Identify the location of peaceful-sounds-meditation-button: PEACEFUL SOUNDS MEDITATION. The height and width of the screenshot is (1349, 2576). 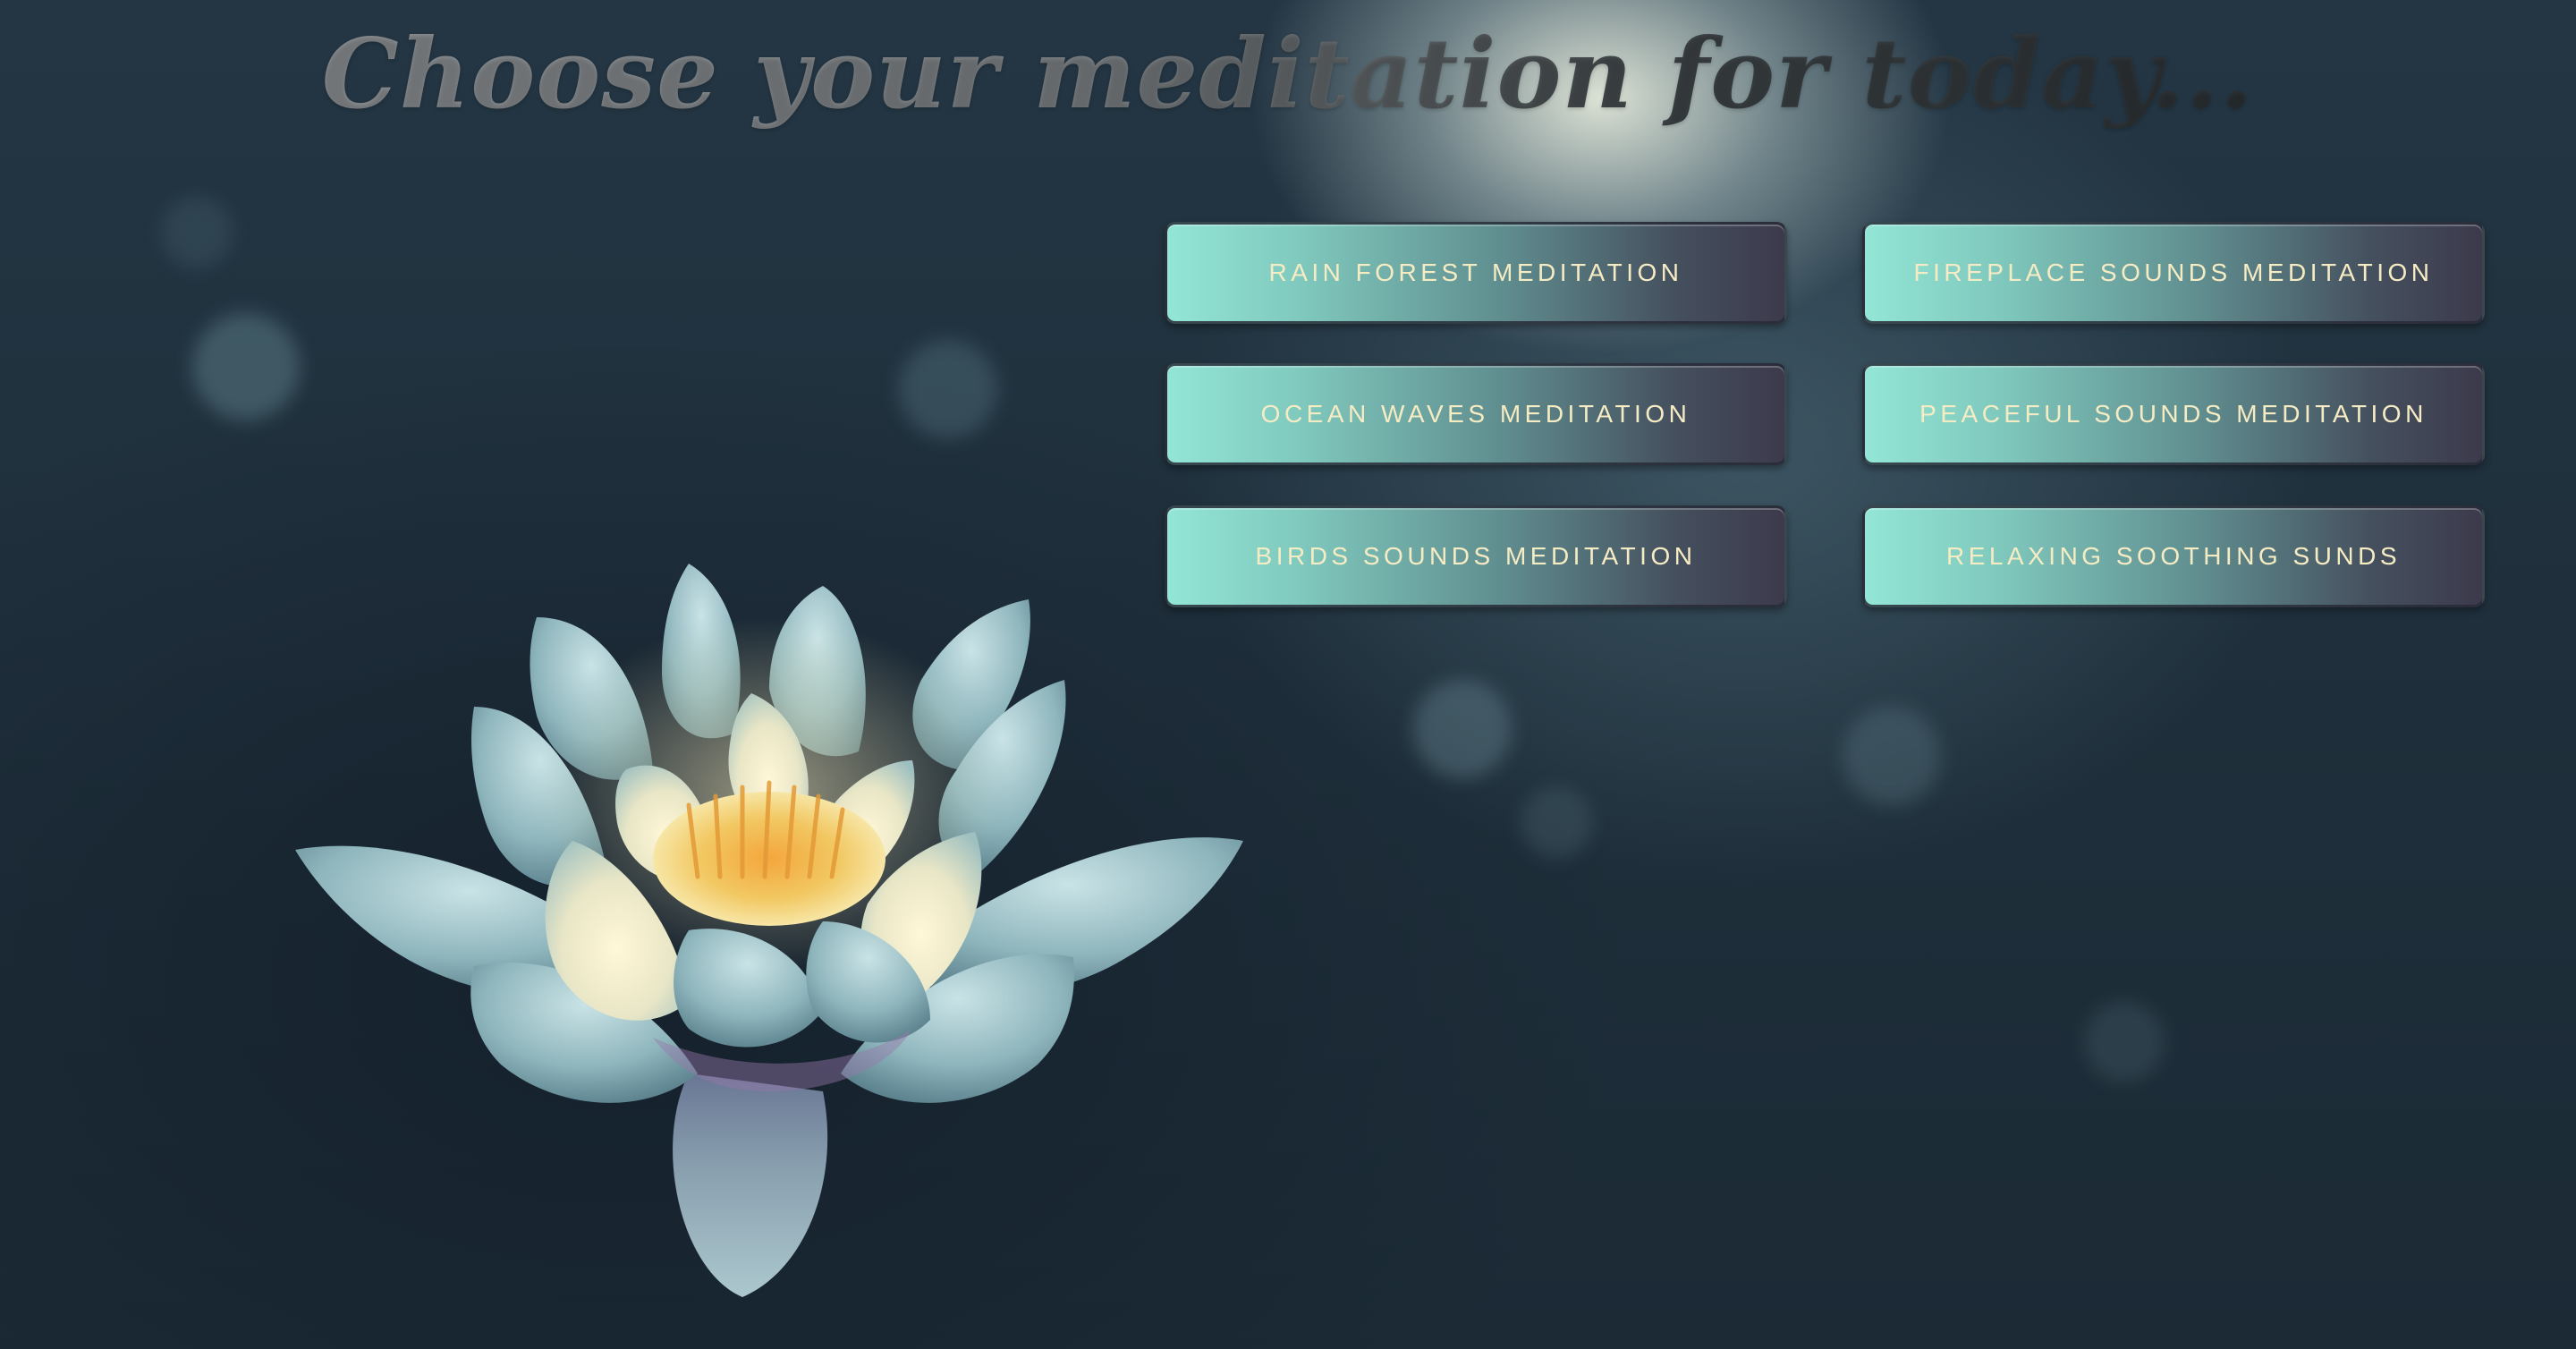
(2173, 414).